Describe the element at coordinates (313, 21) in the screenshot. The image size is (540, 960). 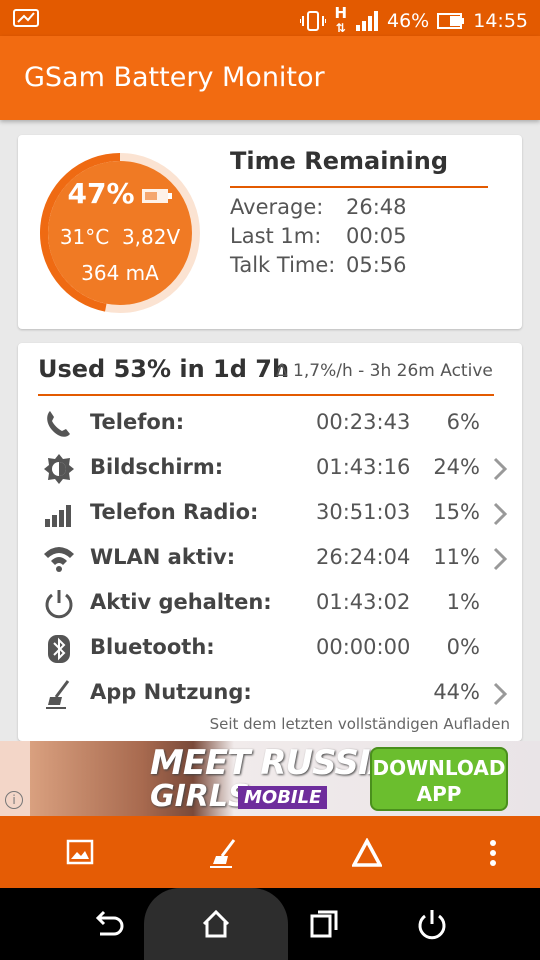
I see `vibrate-icon` at that location.